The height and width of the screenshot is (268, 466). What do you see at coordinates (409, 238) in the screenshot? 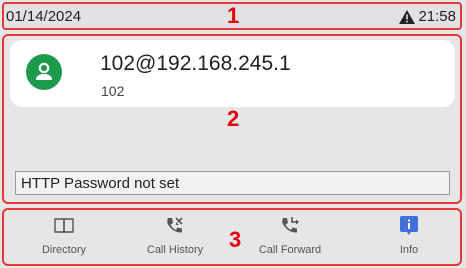
I see `softkey-info: Info` at bounding box center [409, 238].